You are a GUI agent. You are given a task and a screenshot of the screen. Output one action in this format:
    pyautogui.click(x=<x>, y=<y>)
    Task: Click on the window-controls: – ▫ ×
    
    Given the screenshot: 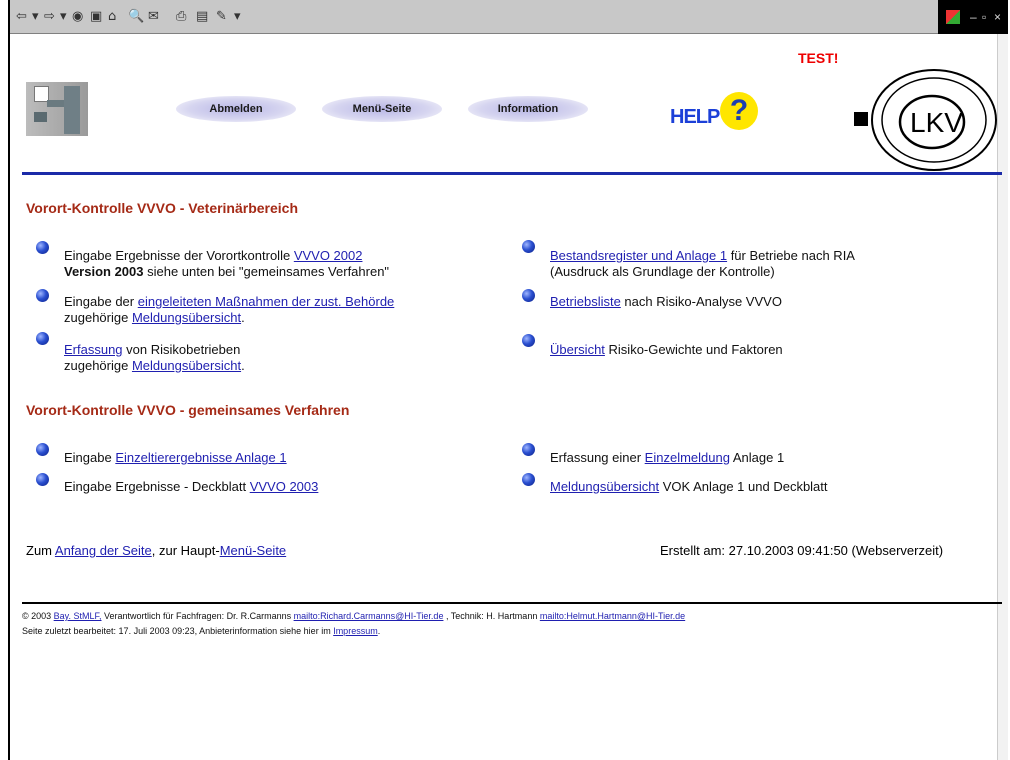 What is the action you would take?
    pyautogui.click(x=973, y=17)
    